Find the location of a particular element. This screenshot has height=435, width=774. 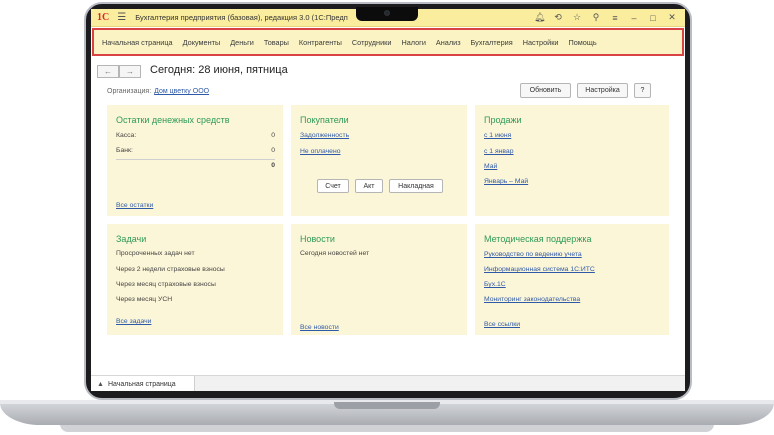

act-button: Акт is located at coordinates (369, 186).